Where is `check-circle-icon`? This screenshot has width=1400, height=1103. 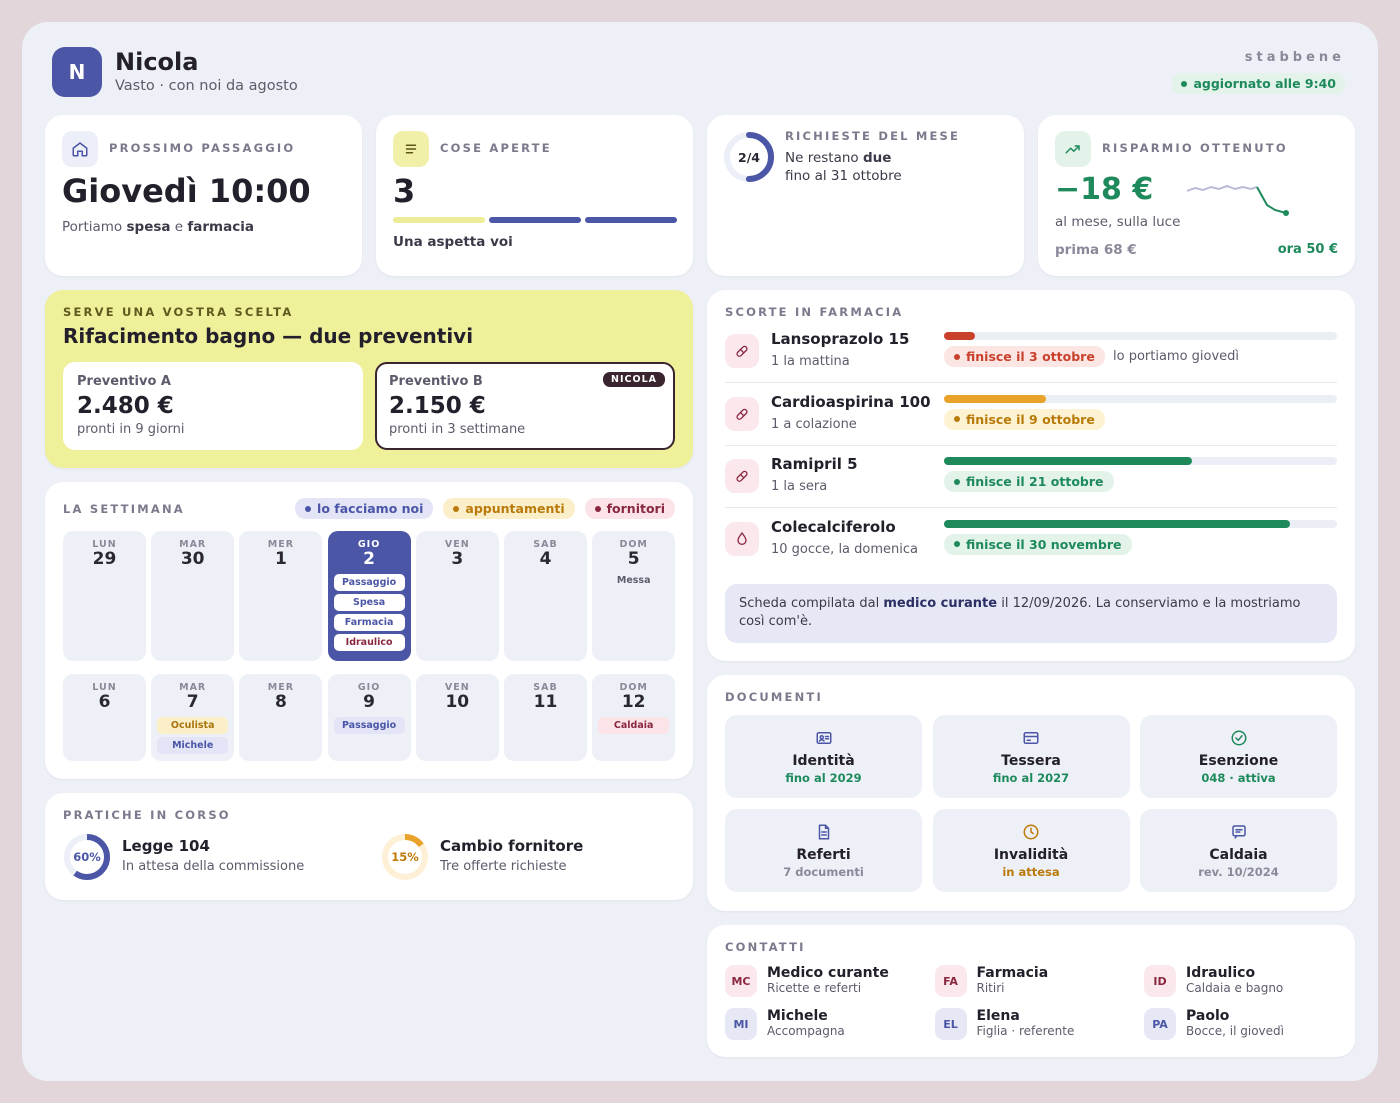
check-circle-icon is located at coordinates (1239, 738).